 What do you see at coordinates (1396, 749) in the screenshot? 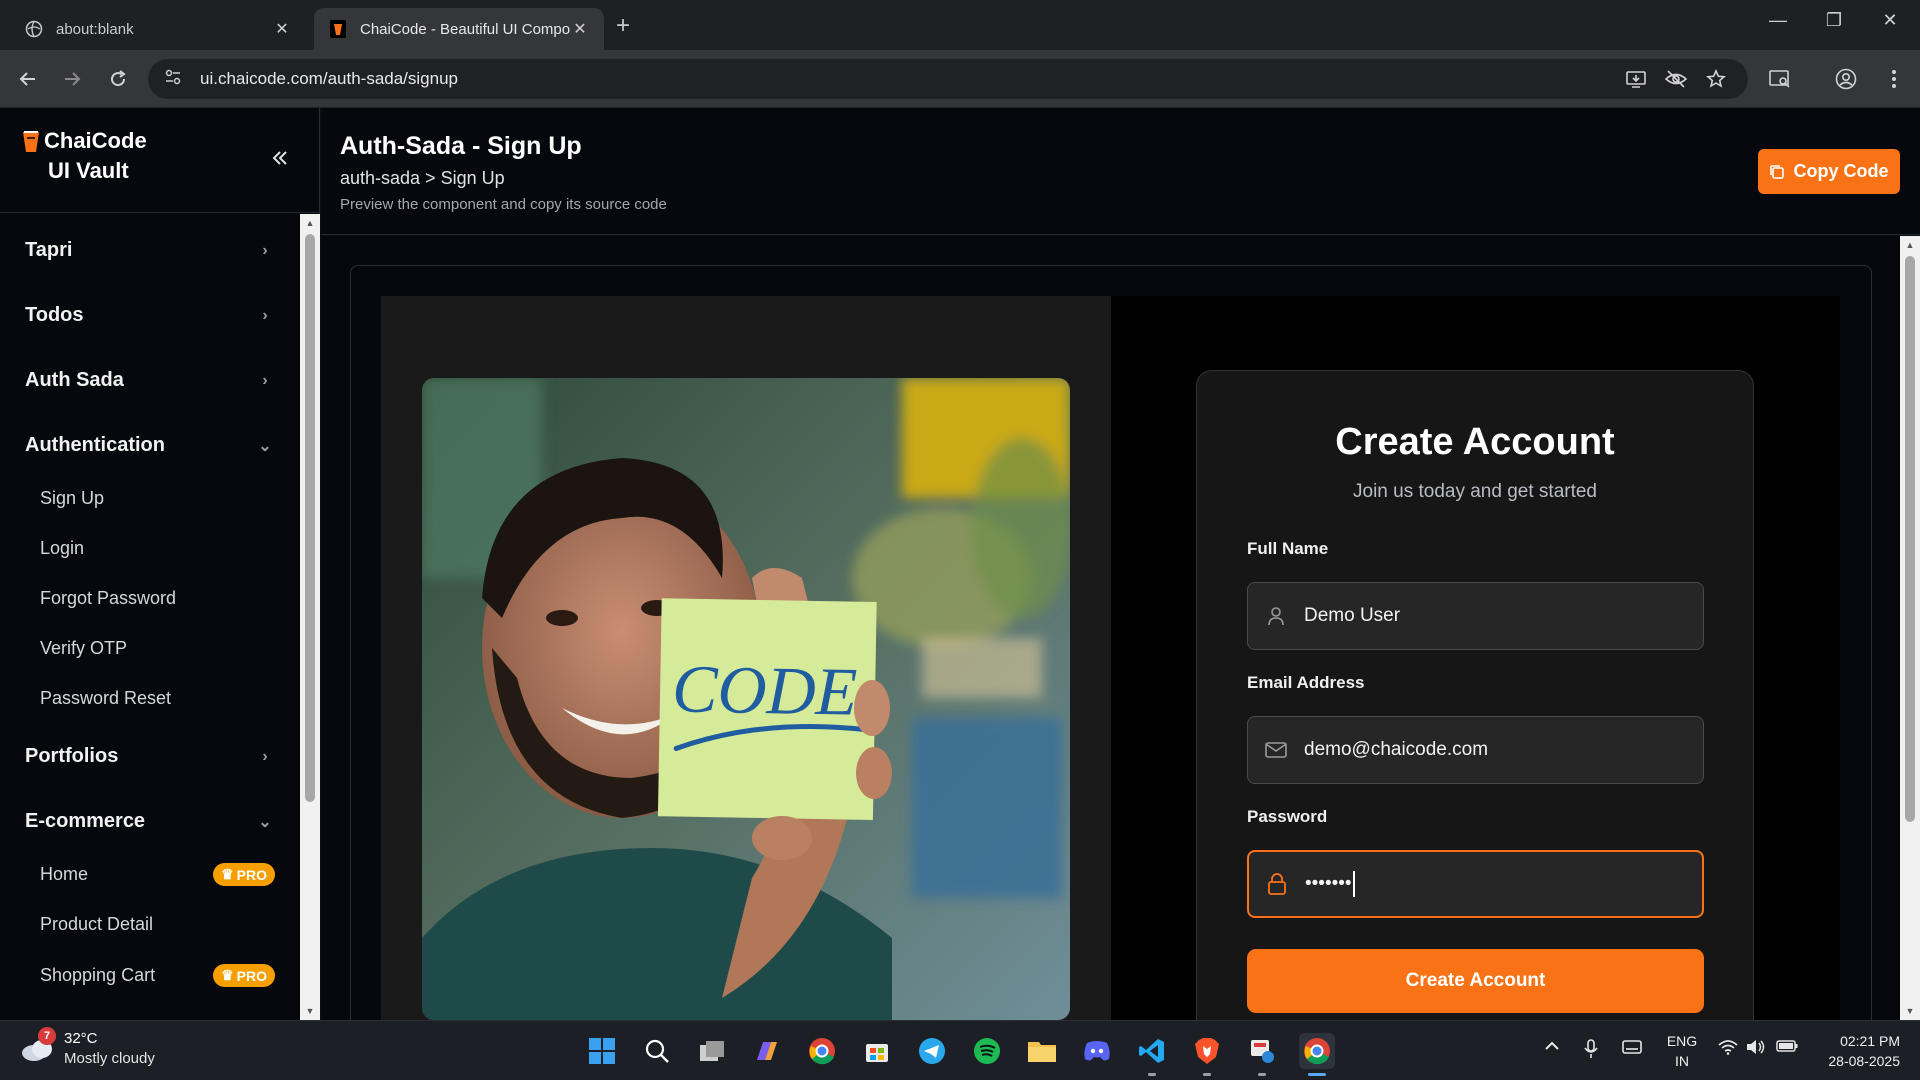
I see `email-value: demo@chaicode.com` at bounding box center [1396, 749].